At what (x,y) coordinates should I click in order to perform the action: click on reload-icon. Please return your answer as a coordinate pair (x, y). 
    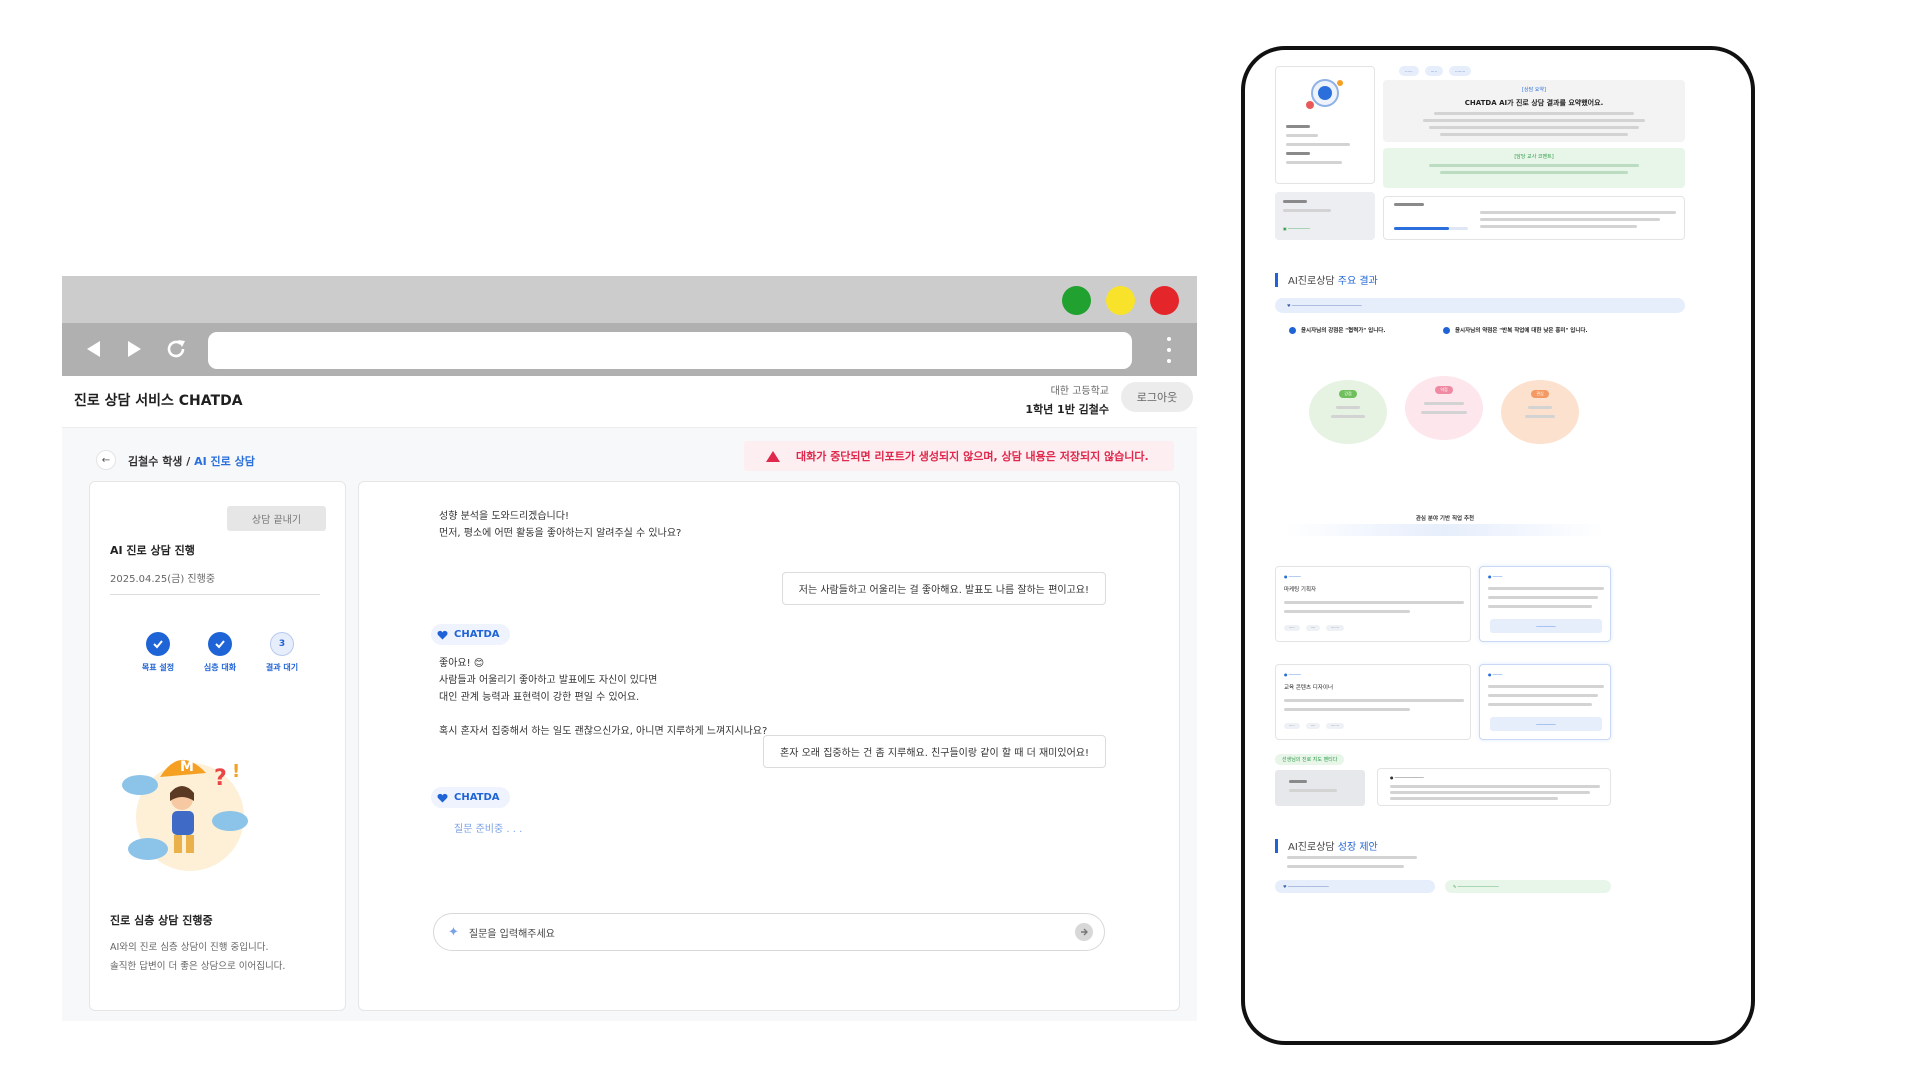
    Looking at the image, I should click on (176, 349).